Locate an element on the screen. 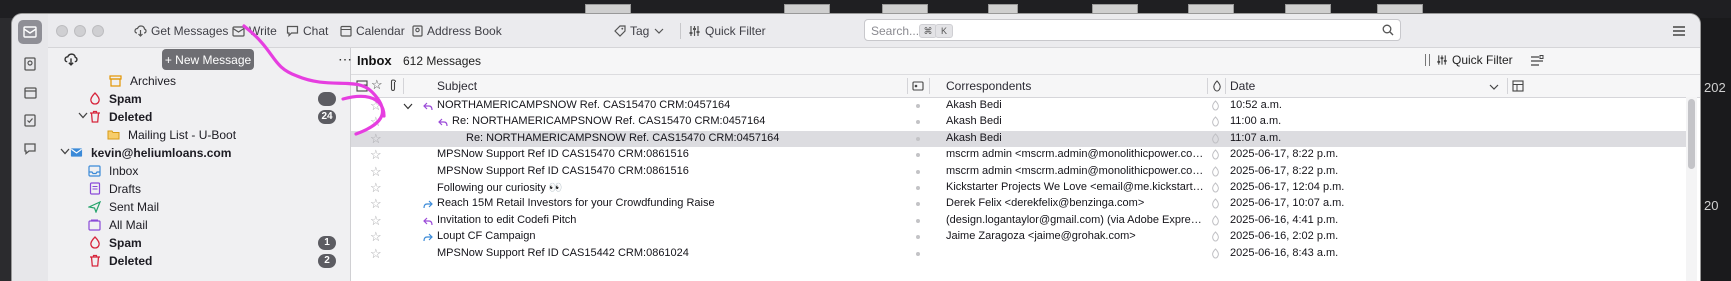 This screenshot has height=281, width=1731. folder-item-deleted: Deleted 24 is located at coordinates (199, 117).